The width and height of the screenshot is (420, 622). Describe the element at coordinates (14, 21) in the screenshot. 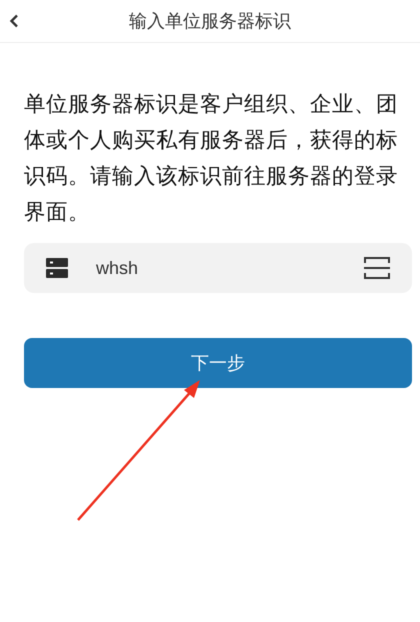

I see `back-icon` at that location.